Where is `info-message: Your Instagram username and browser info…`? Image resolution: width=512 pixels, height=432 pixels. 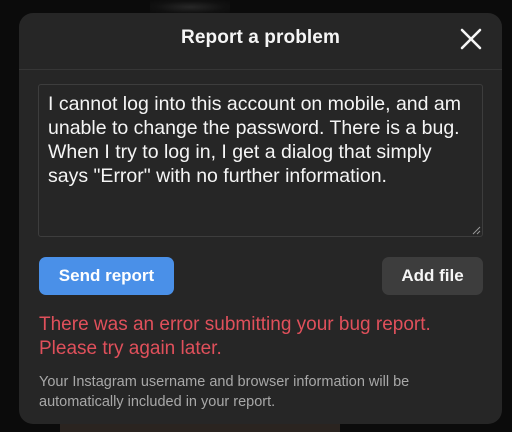
info-message: Your Instagram username and browser info… is located at coordinates (224, 392).